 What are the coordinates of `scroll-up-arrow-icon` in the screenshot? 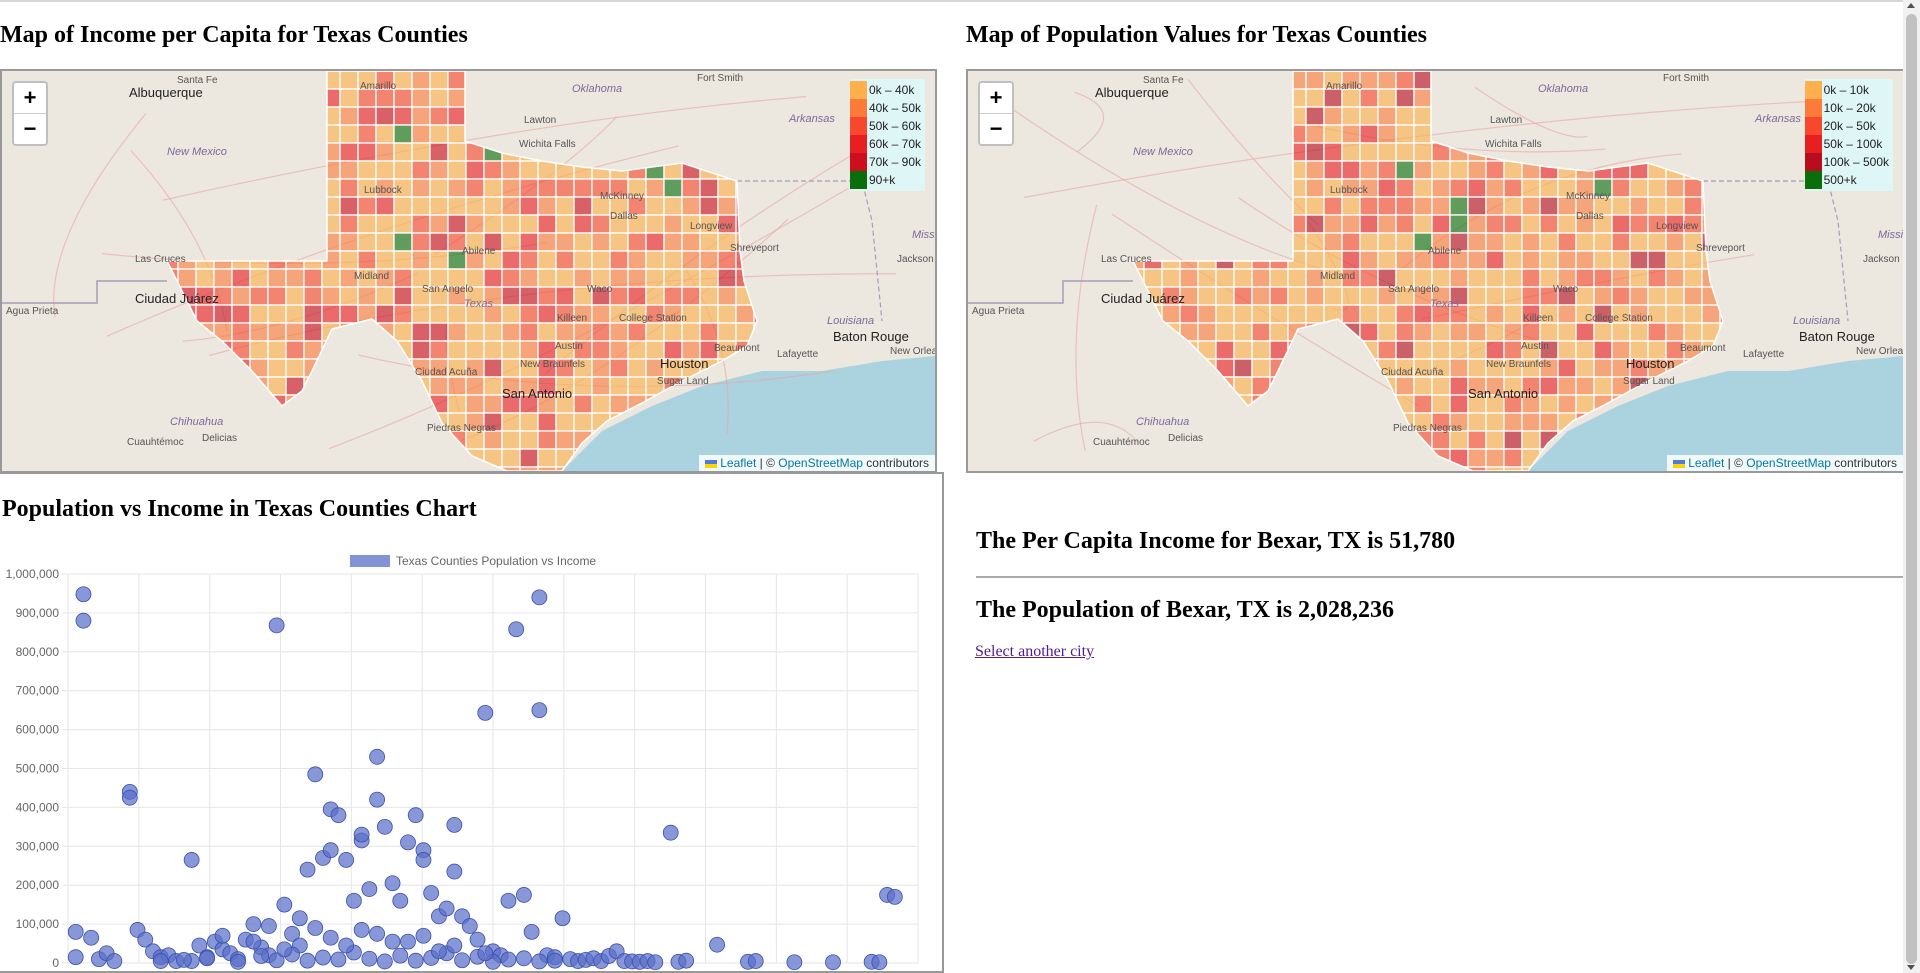 It's located at (1911, 5).